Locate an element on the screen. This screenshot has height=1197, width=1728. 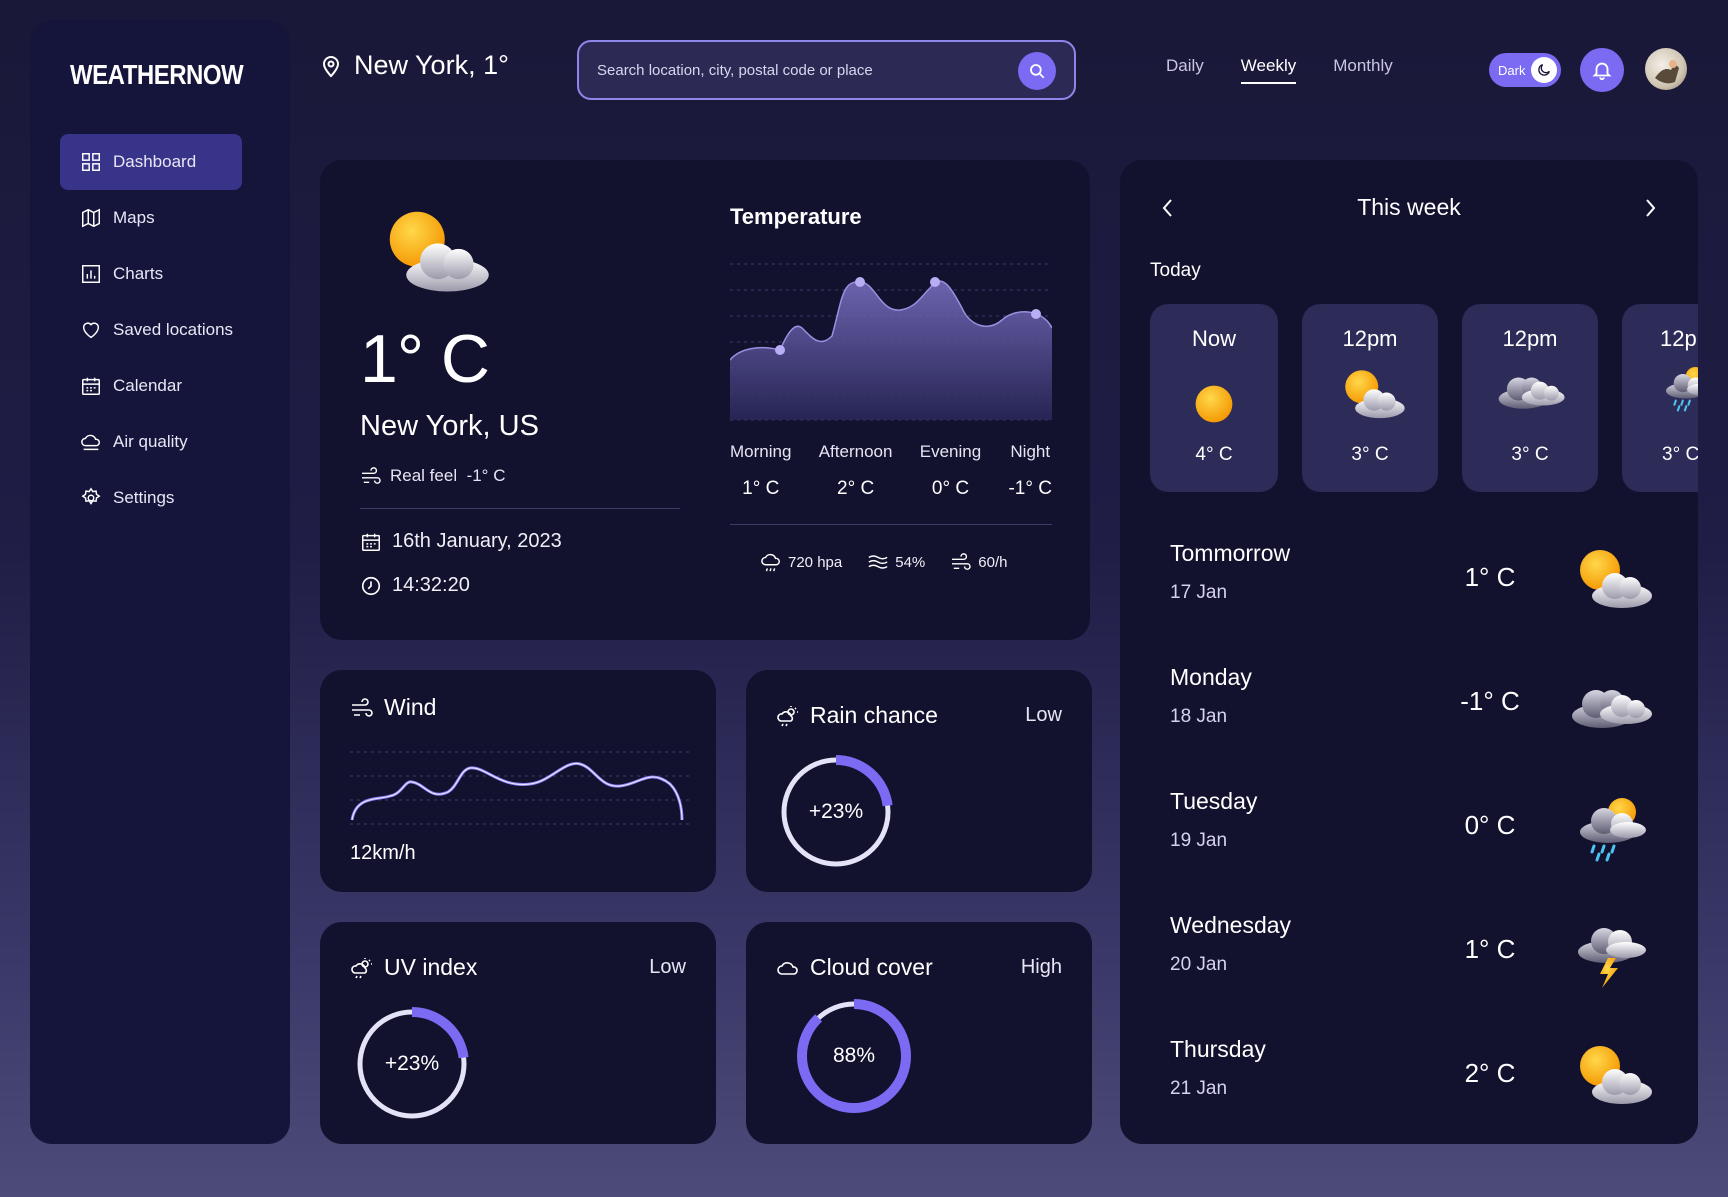
hour-card: Now 4° C is located at coordinates (1214, 398).